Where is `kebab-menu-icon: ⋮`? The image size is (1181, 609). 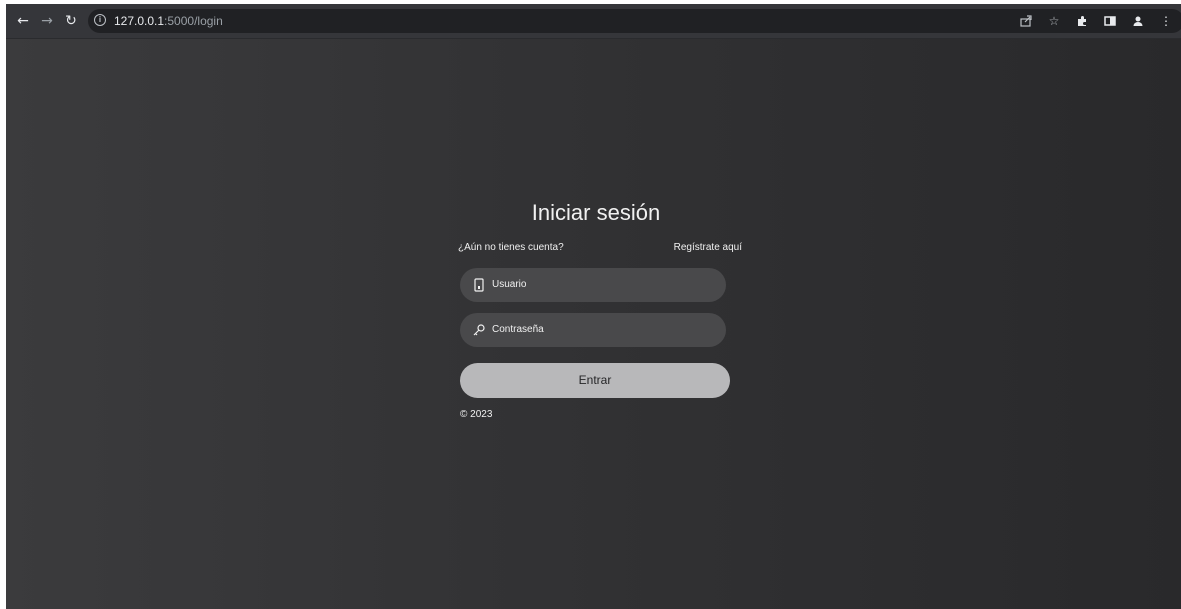 kebab-menu-icon: ⋮ is located at coordinates (1166, 21).